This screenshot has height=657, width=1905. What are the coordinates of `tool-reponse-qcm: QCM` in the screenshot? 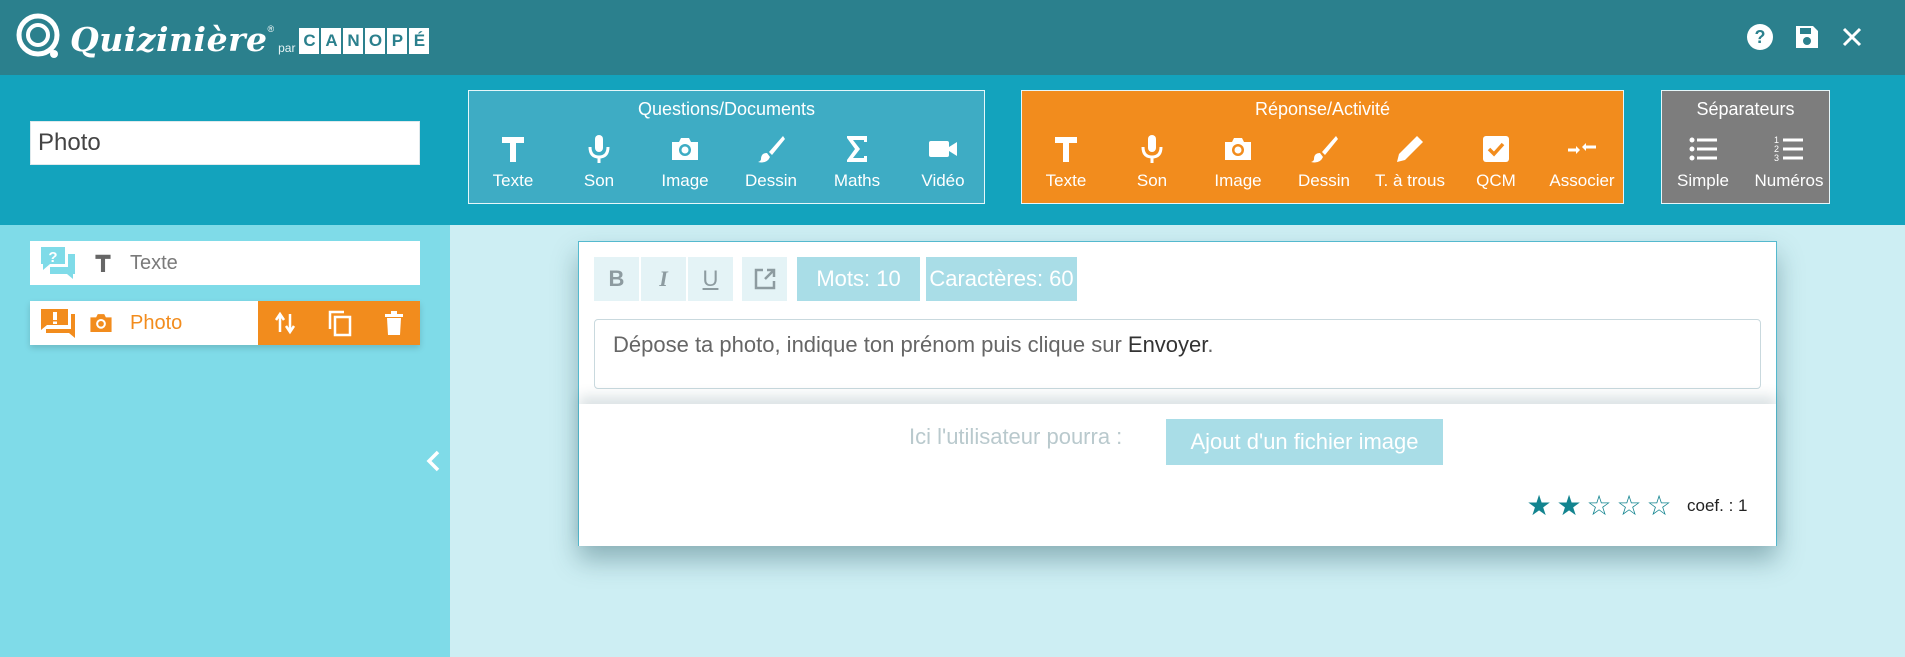 It's located at (1496, 165).